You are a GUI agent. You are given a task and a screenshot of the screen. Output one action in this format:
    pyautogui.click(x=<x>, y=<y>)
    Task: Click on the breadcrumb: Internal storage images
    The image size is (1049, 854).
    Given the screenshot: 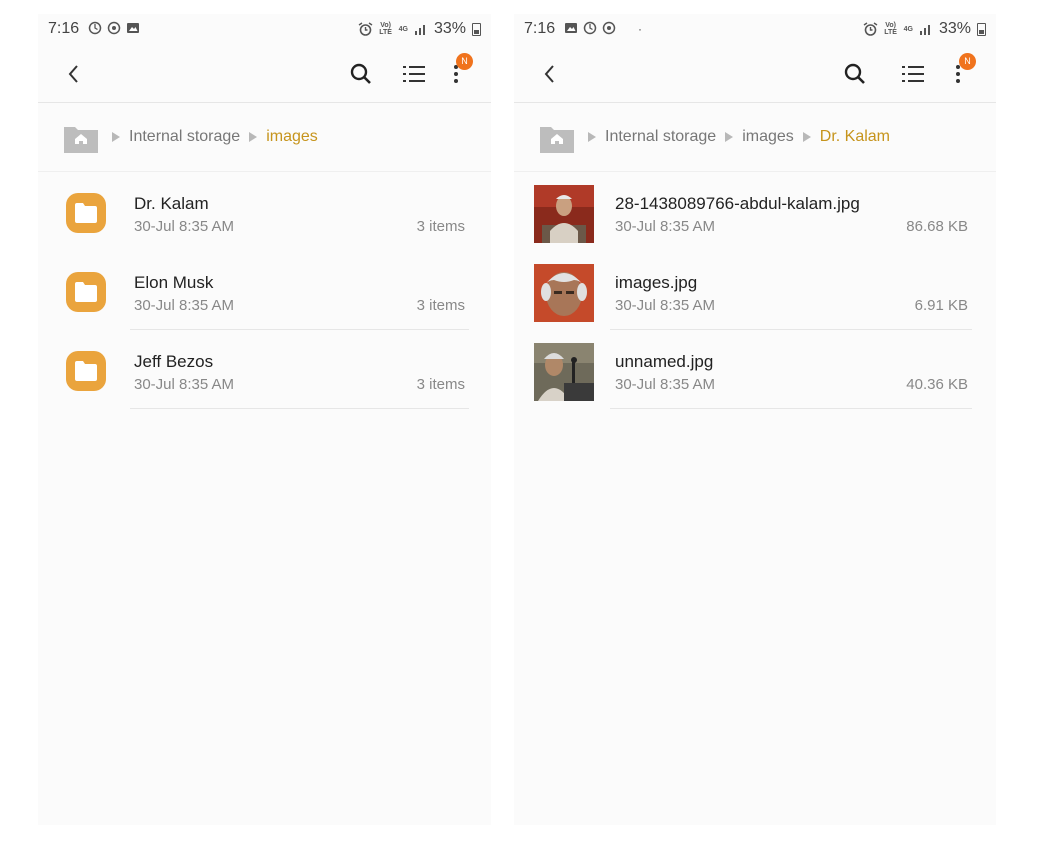 What is the action you would take?
    pyautogui.click(x=264, y=137)
    